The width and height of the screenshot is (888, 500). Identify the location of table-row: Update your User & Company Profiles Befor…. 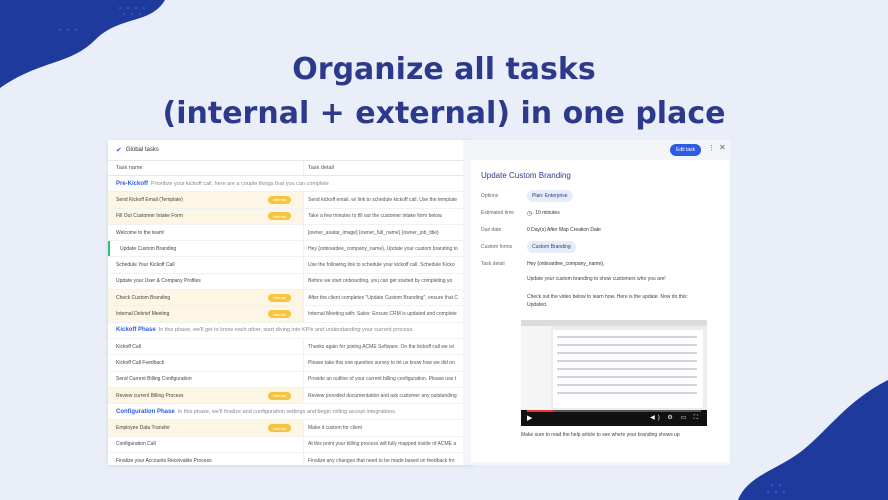
(290, 282).